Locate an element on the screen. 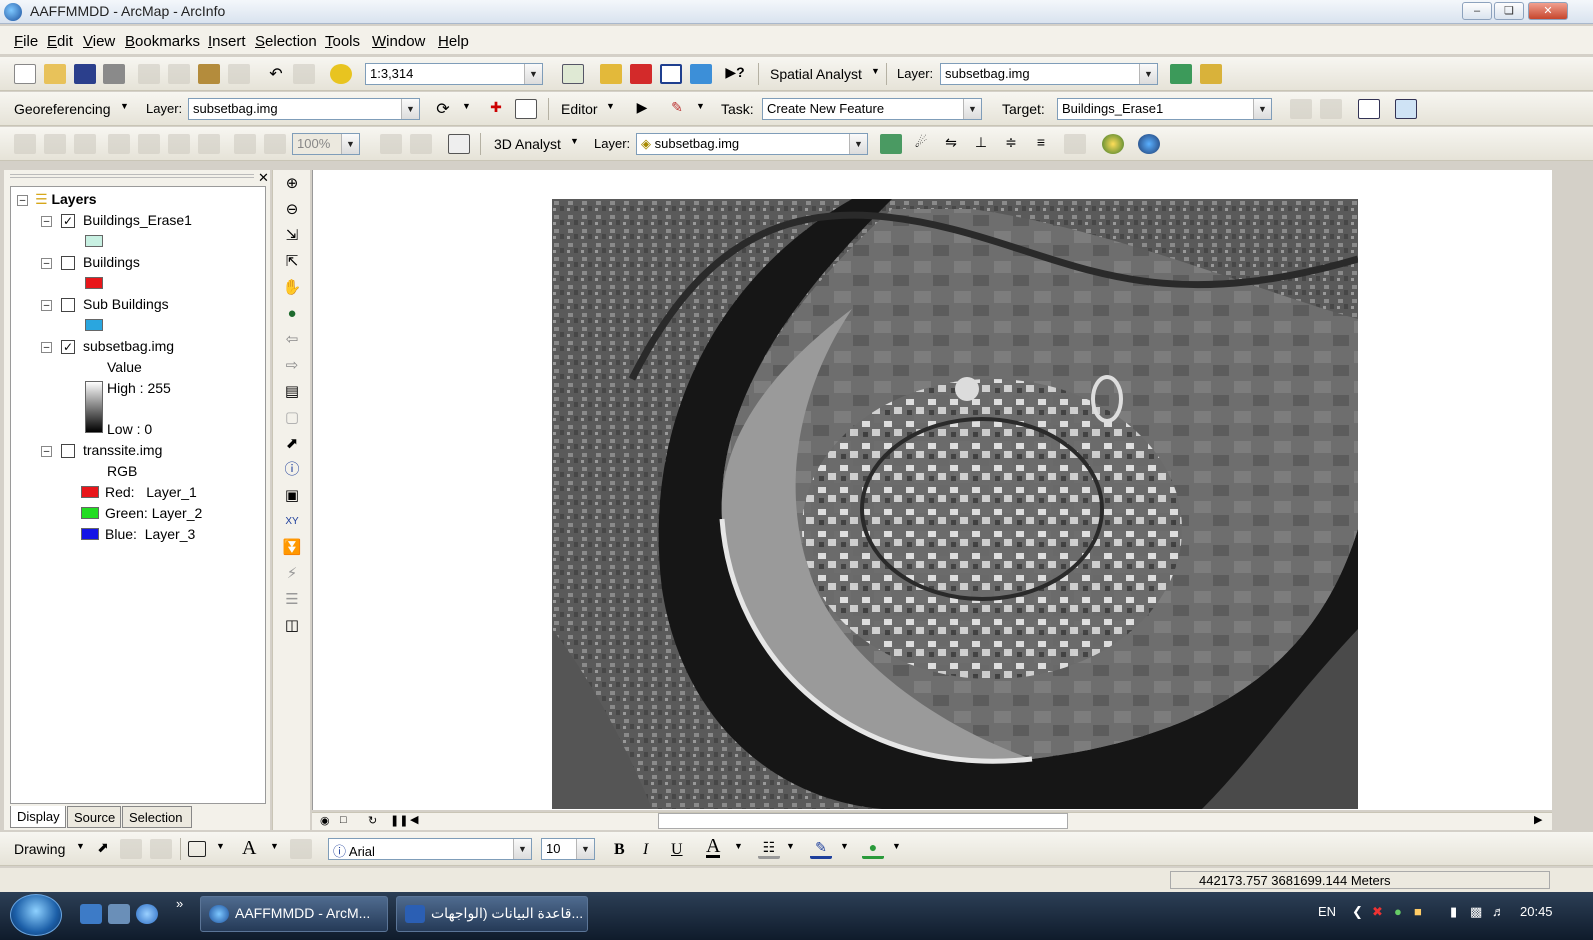  profile-graph-icon is located at coordinates (1075, 144).